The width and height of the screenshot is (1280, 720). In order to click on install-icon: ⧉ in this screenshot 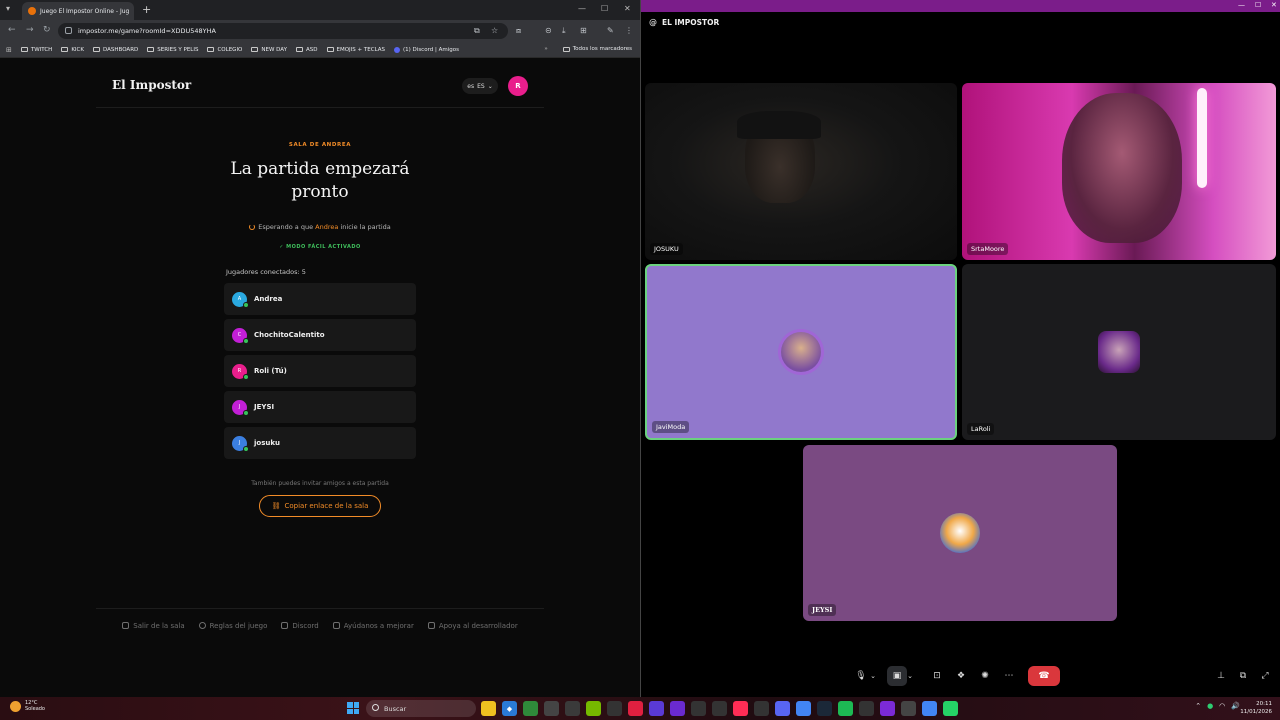, I will do `click(477, 31)`.